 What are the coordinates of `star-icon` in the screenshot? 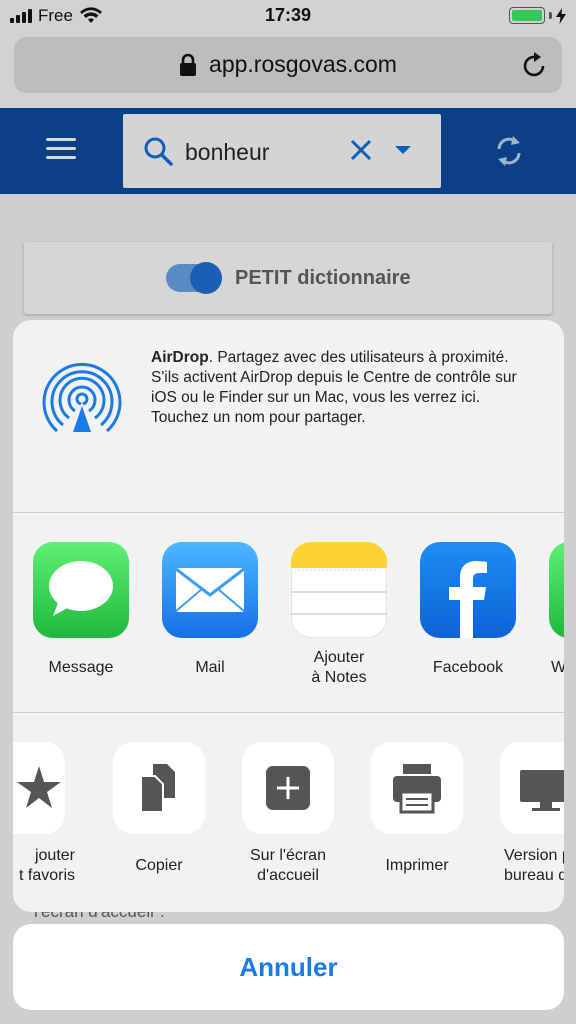 It's located at (39, 788).